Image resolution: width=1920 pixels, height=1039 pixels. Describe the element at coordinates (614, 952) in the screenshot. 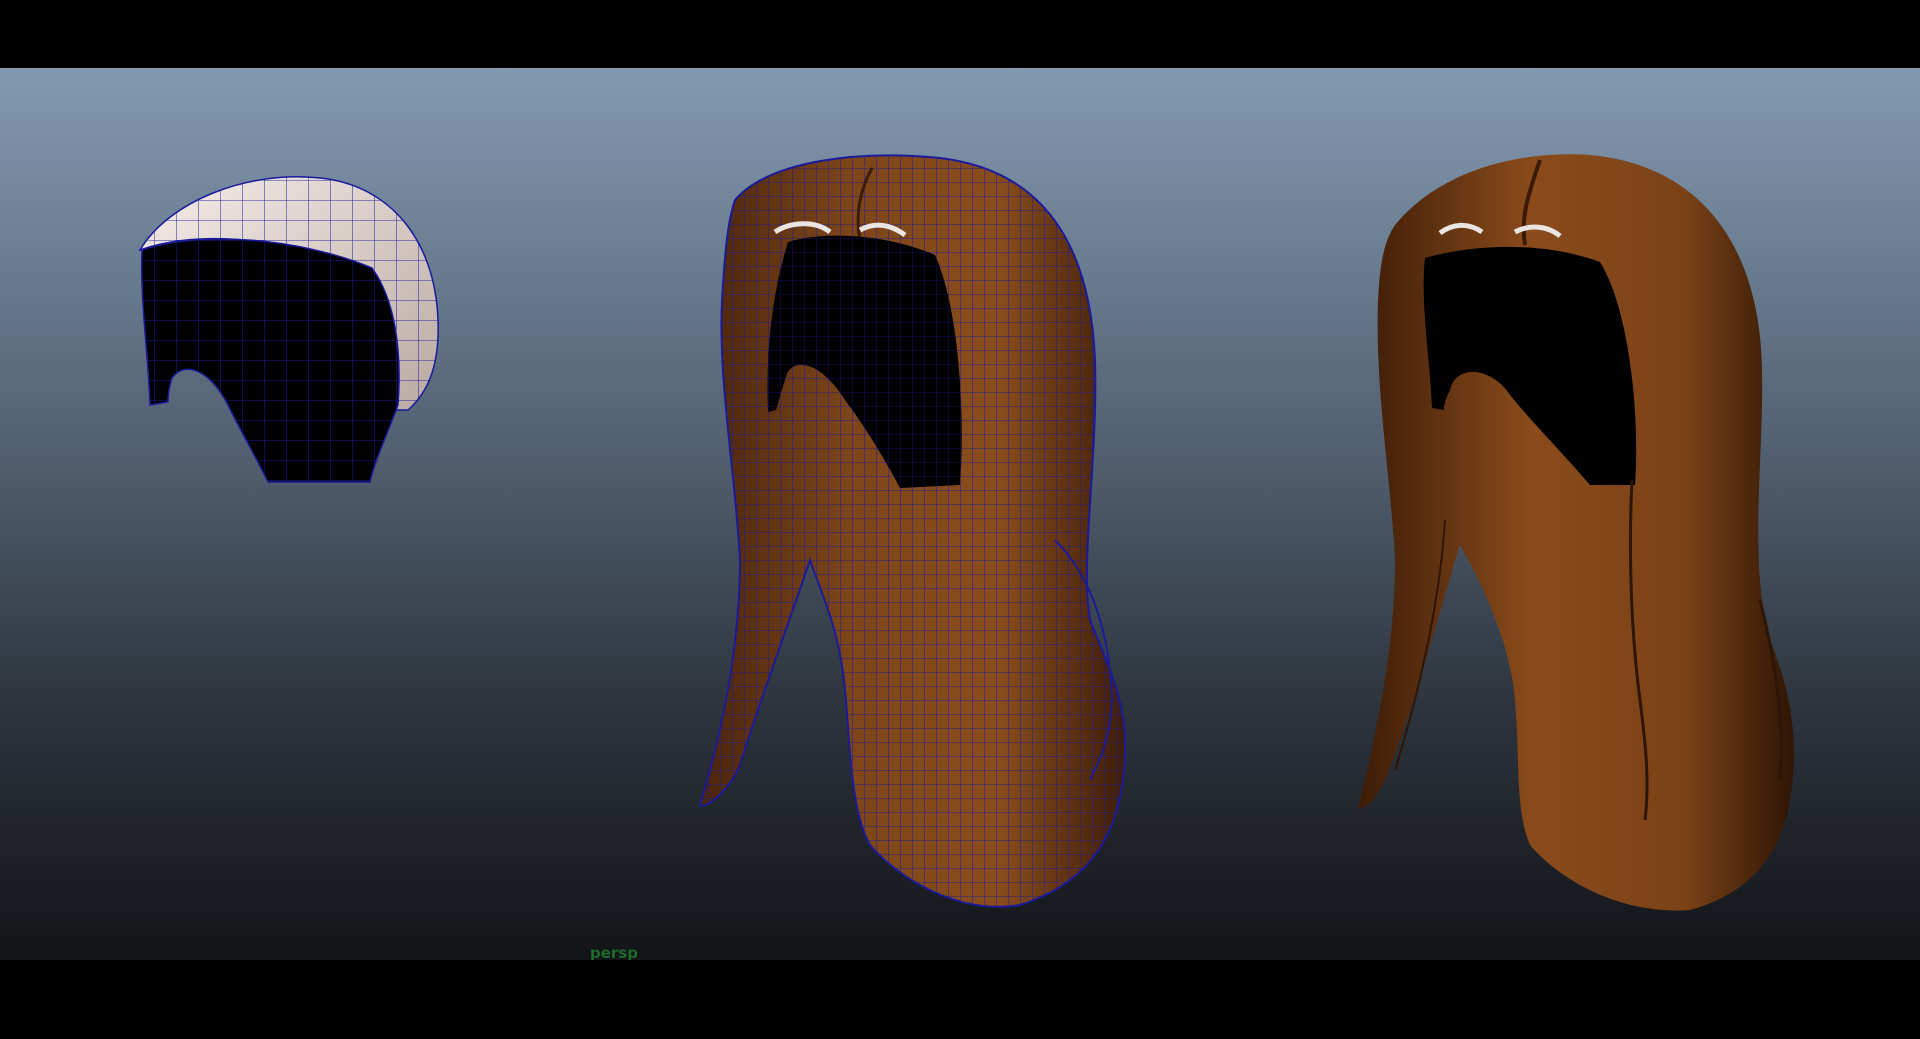

I see `viewport-label-right: persp` at that location.